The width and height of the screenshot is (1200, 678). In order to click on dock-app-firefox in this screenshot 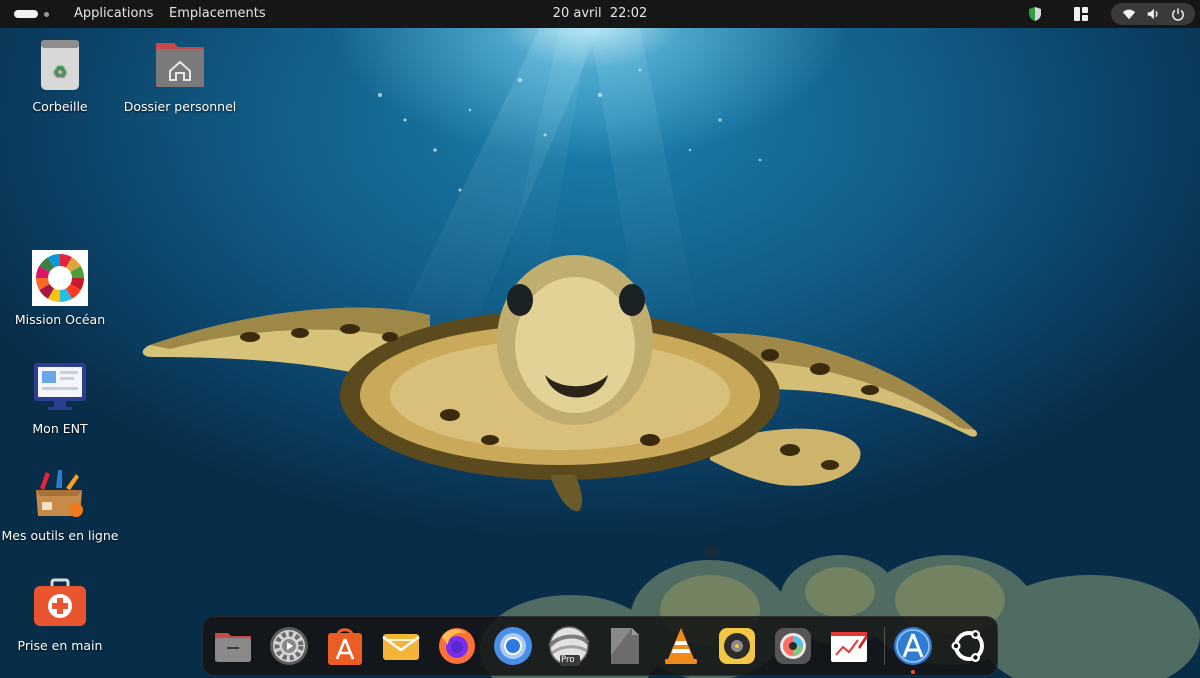, I will do `click(457, 646)`.